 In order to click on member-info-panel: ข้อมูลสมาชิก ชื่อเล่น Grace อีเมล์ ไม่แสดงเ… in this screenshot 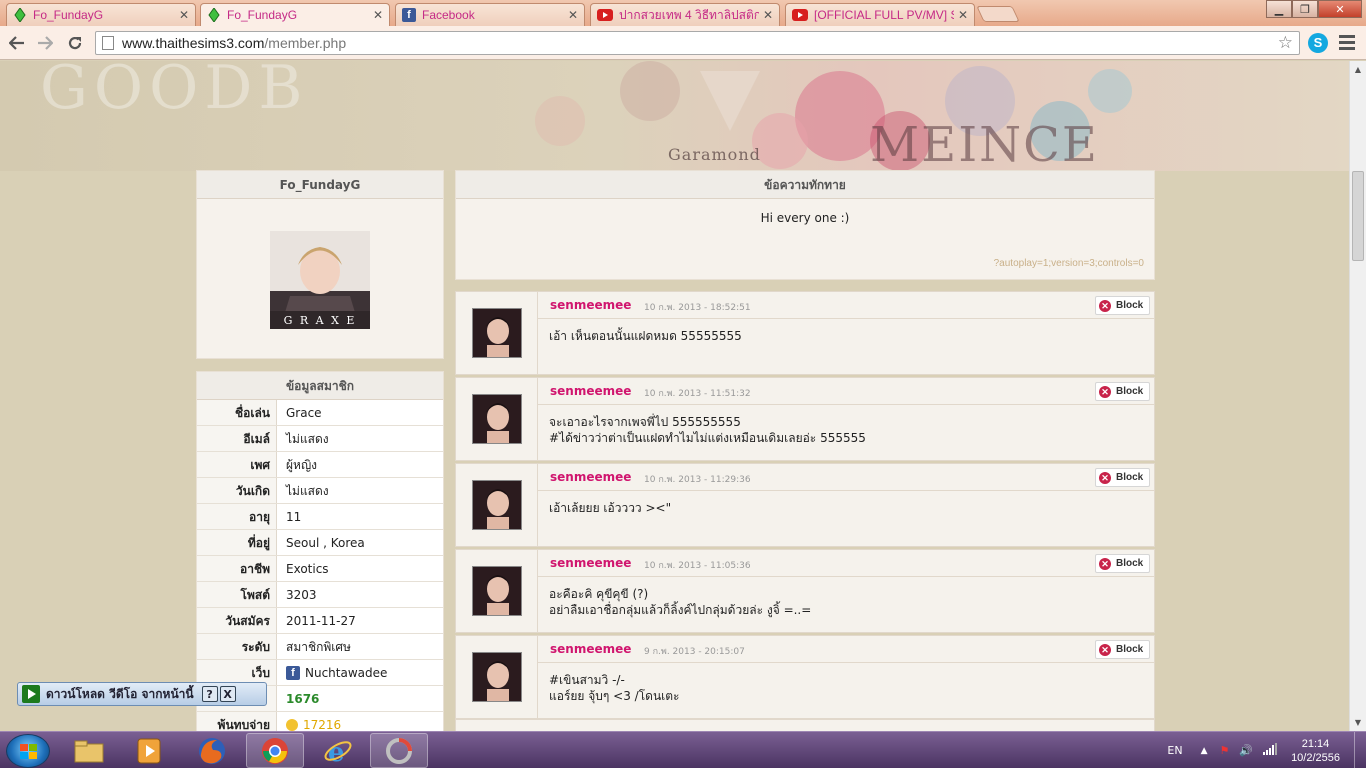, I will do `click(320, 551)`.